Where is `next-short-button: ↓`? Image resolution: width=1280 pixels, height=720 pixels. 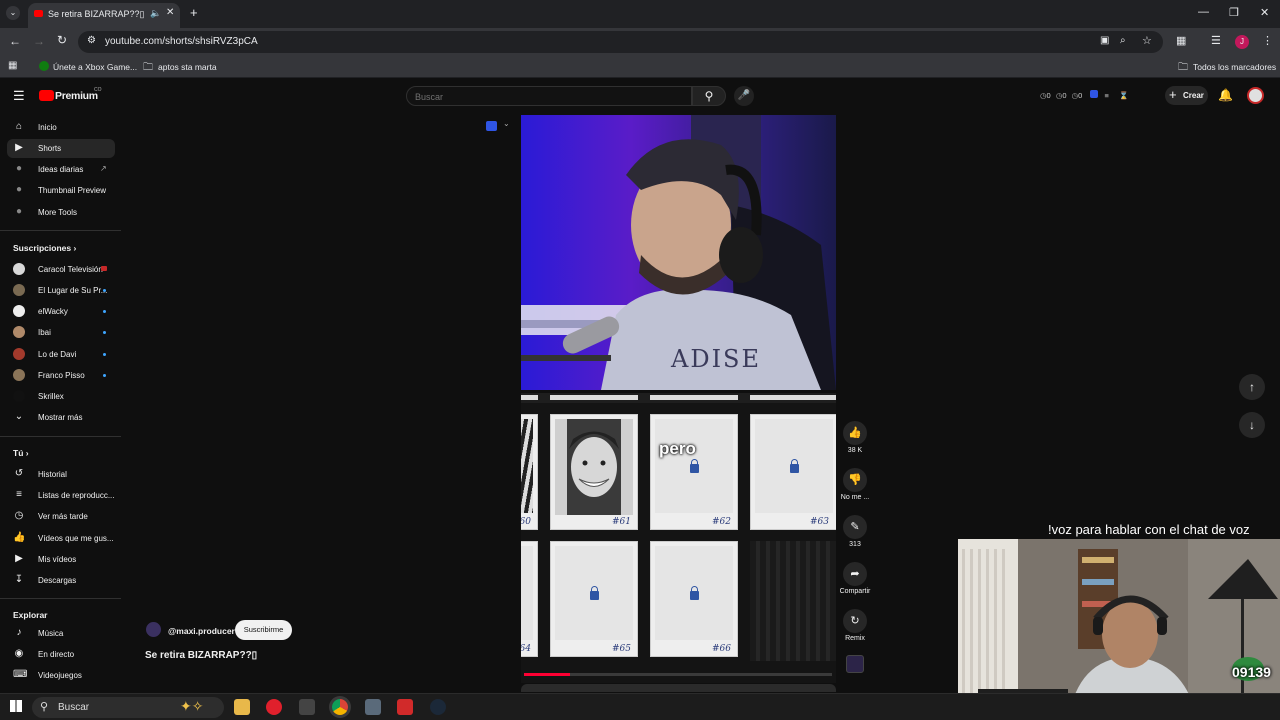 next-short-button: ↓ is located at coordinates (1252, 425).